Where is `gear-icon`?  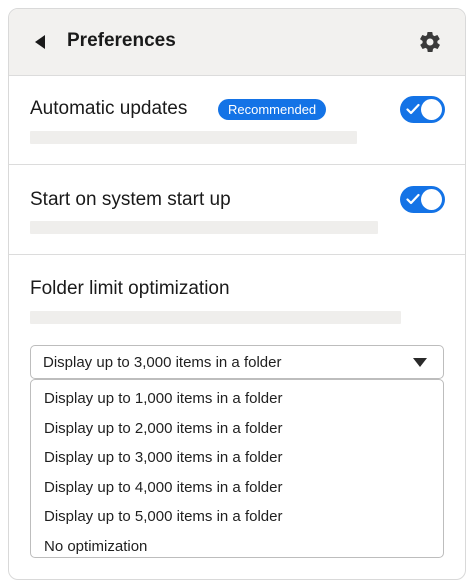
gear-icon is located at coordinates (430, 42).